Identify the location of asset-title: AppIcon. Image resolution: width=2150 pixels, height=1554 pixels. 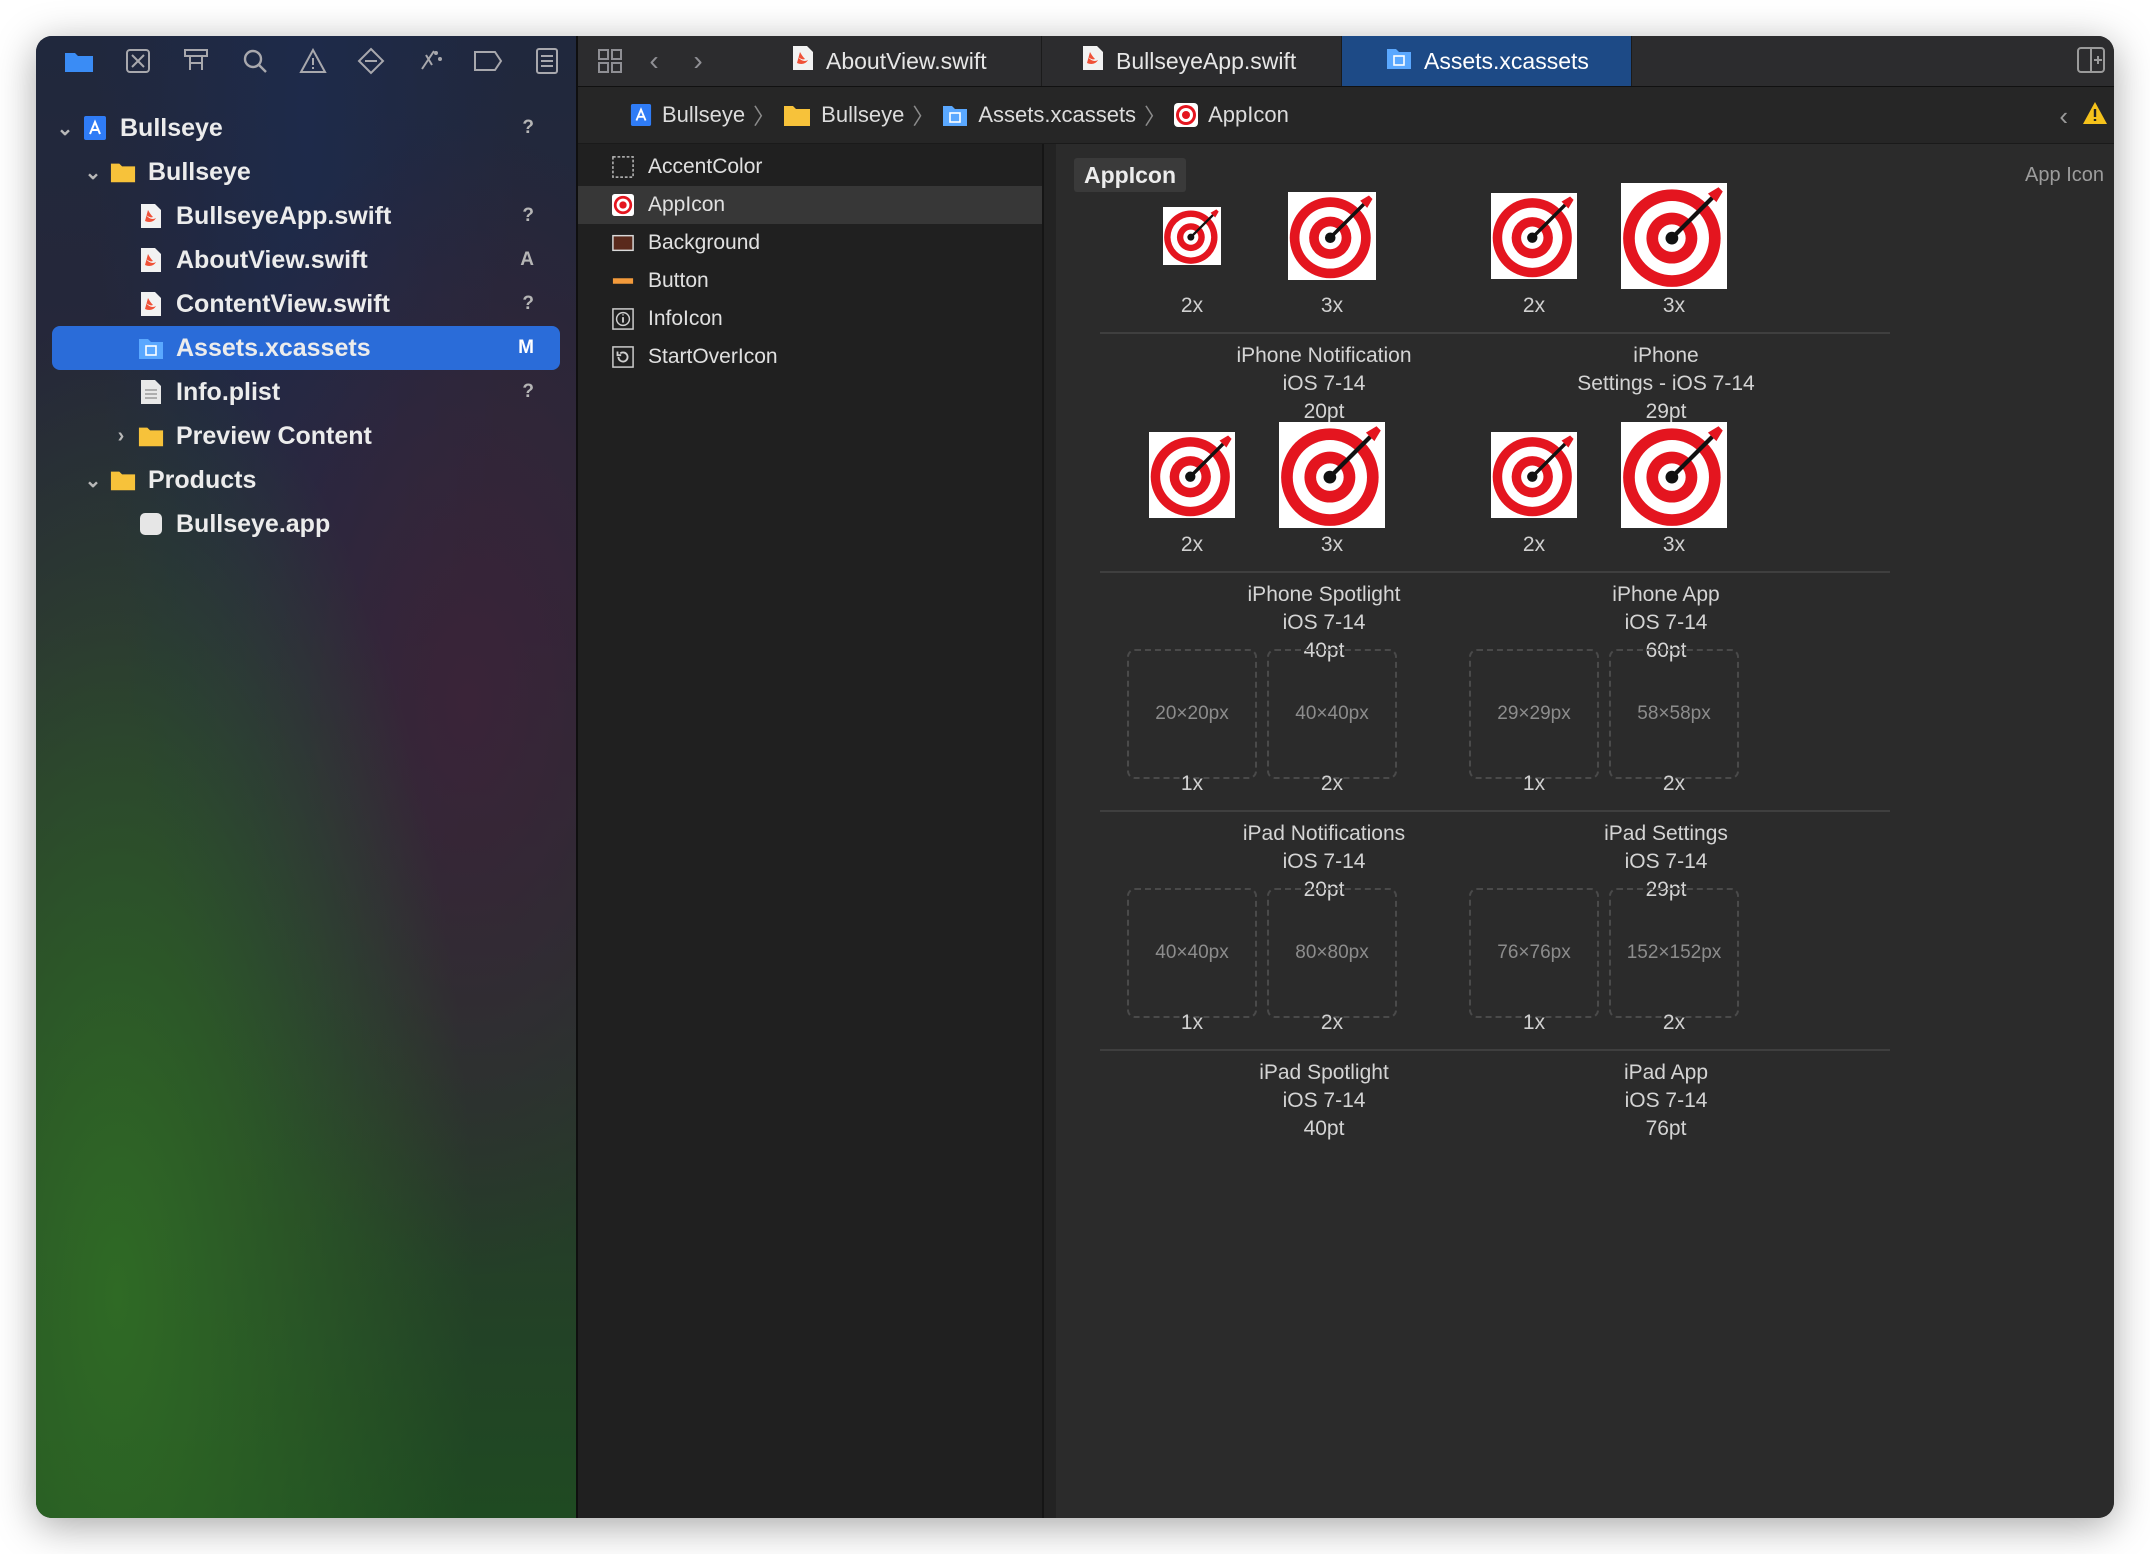
(1130, 175).